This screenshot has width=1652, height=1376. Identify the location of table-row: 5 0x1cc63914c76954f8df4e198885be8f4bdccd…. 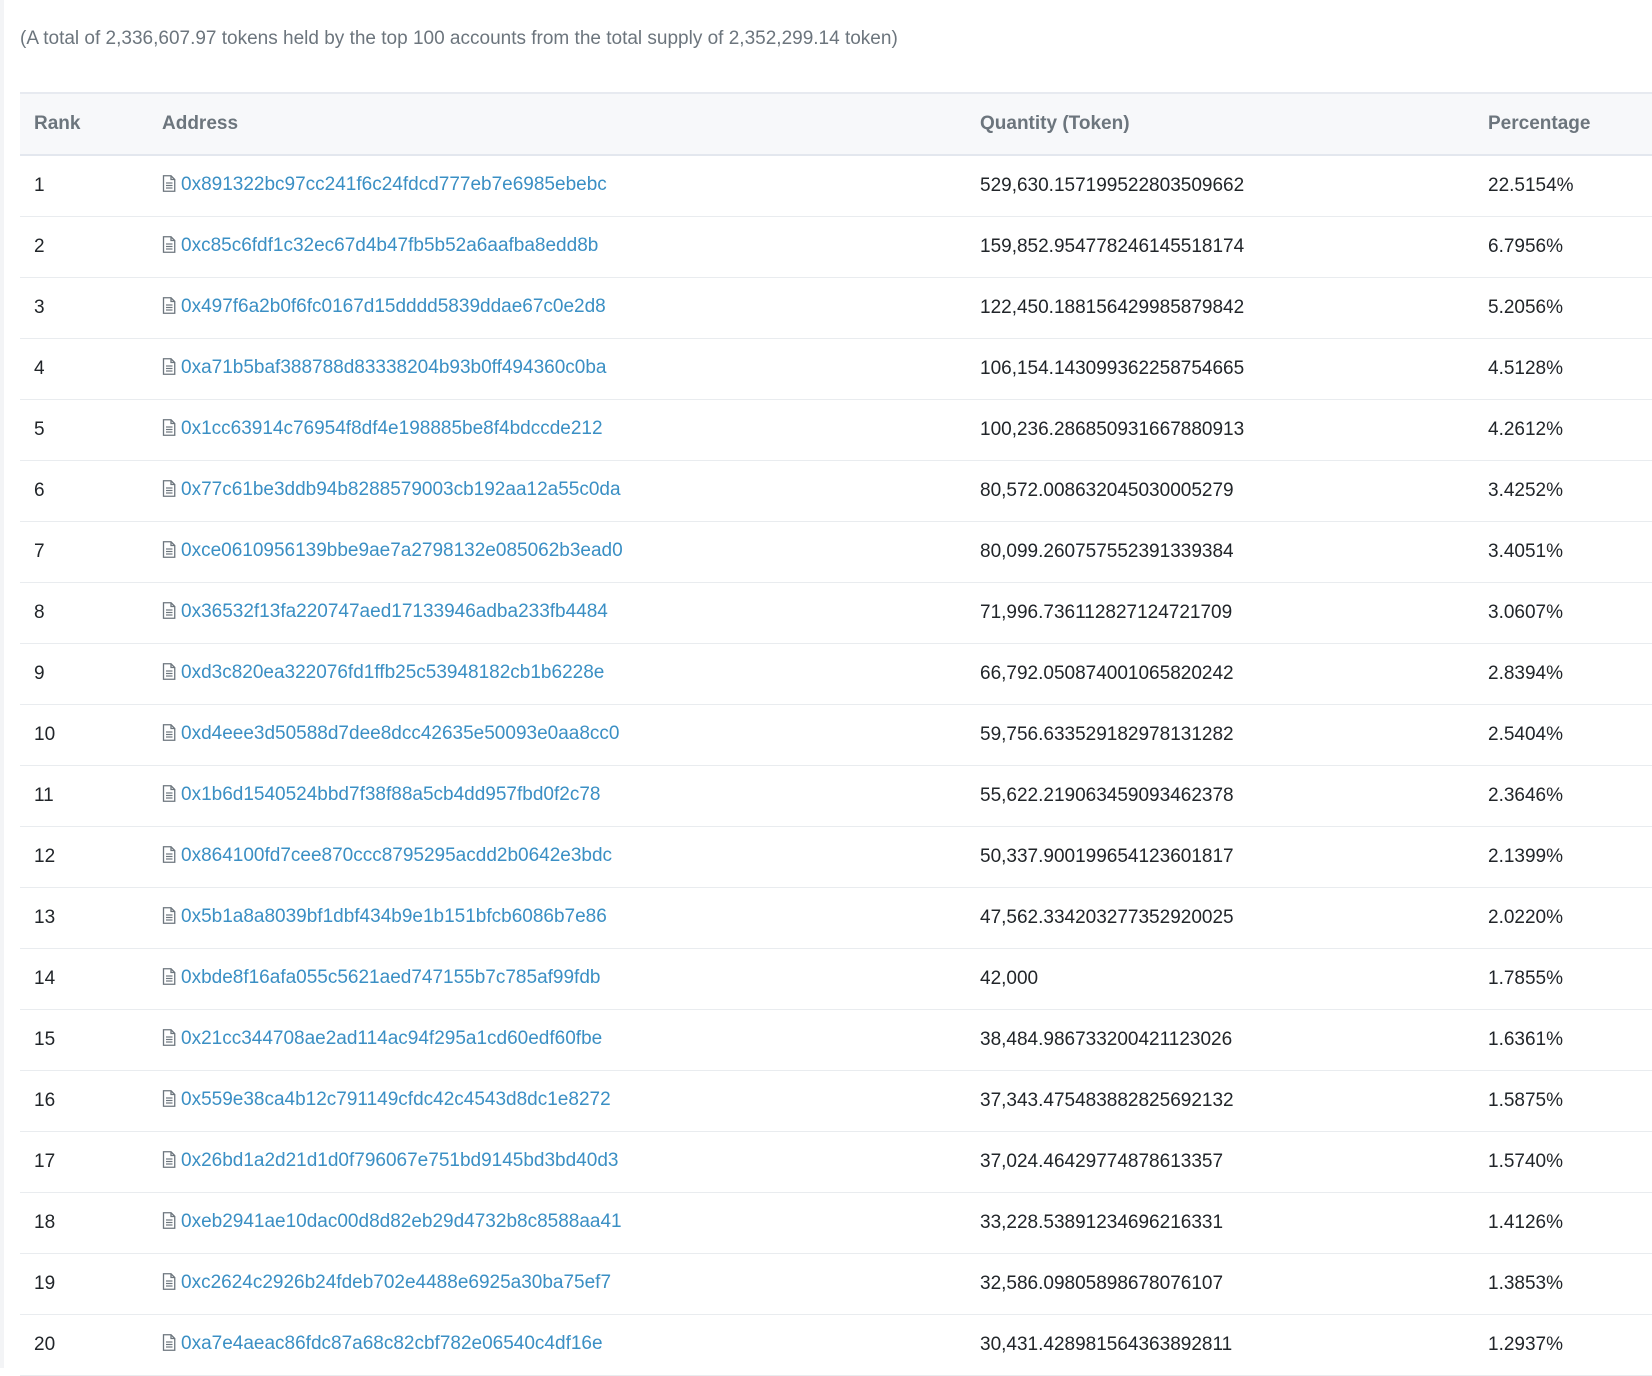
(836, 429).